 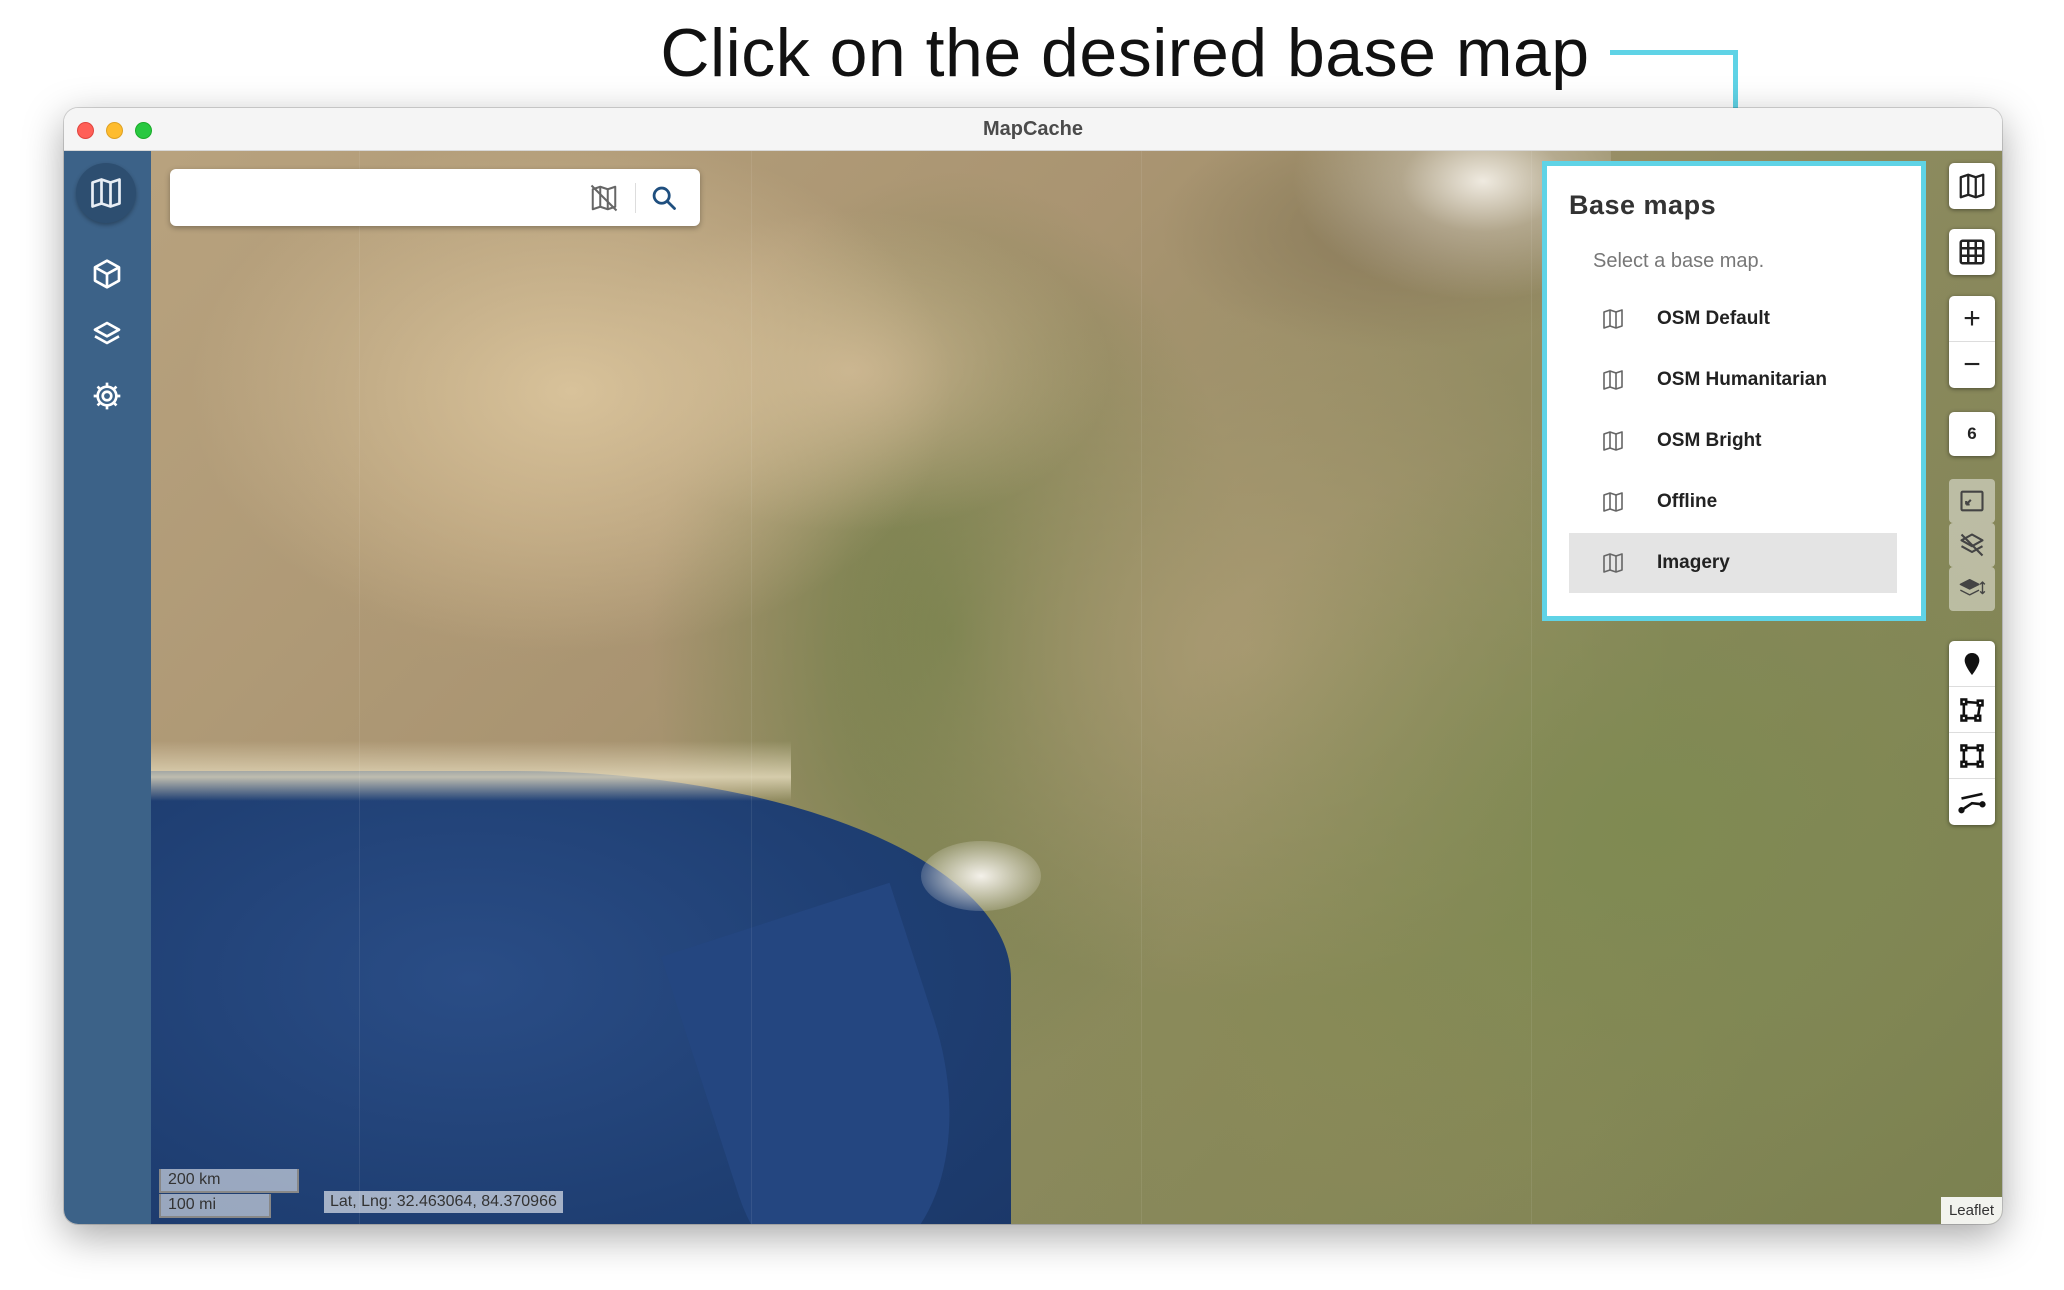 I want to click on expand-icon, so click(x=1972, y=501).